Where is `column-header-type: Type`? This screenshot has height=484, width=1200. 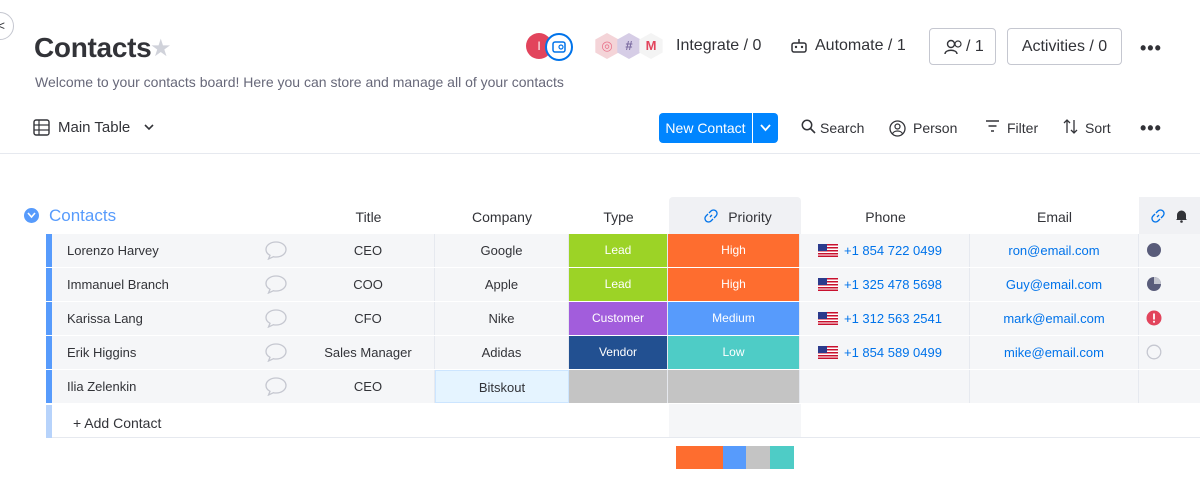 column-header-type: Type is located at coordinates (618, 217).